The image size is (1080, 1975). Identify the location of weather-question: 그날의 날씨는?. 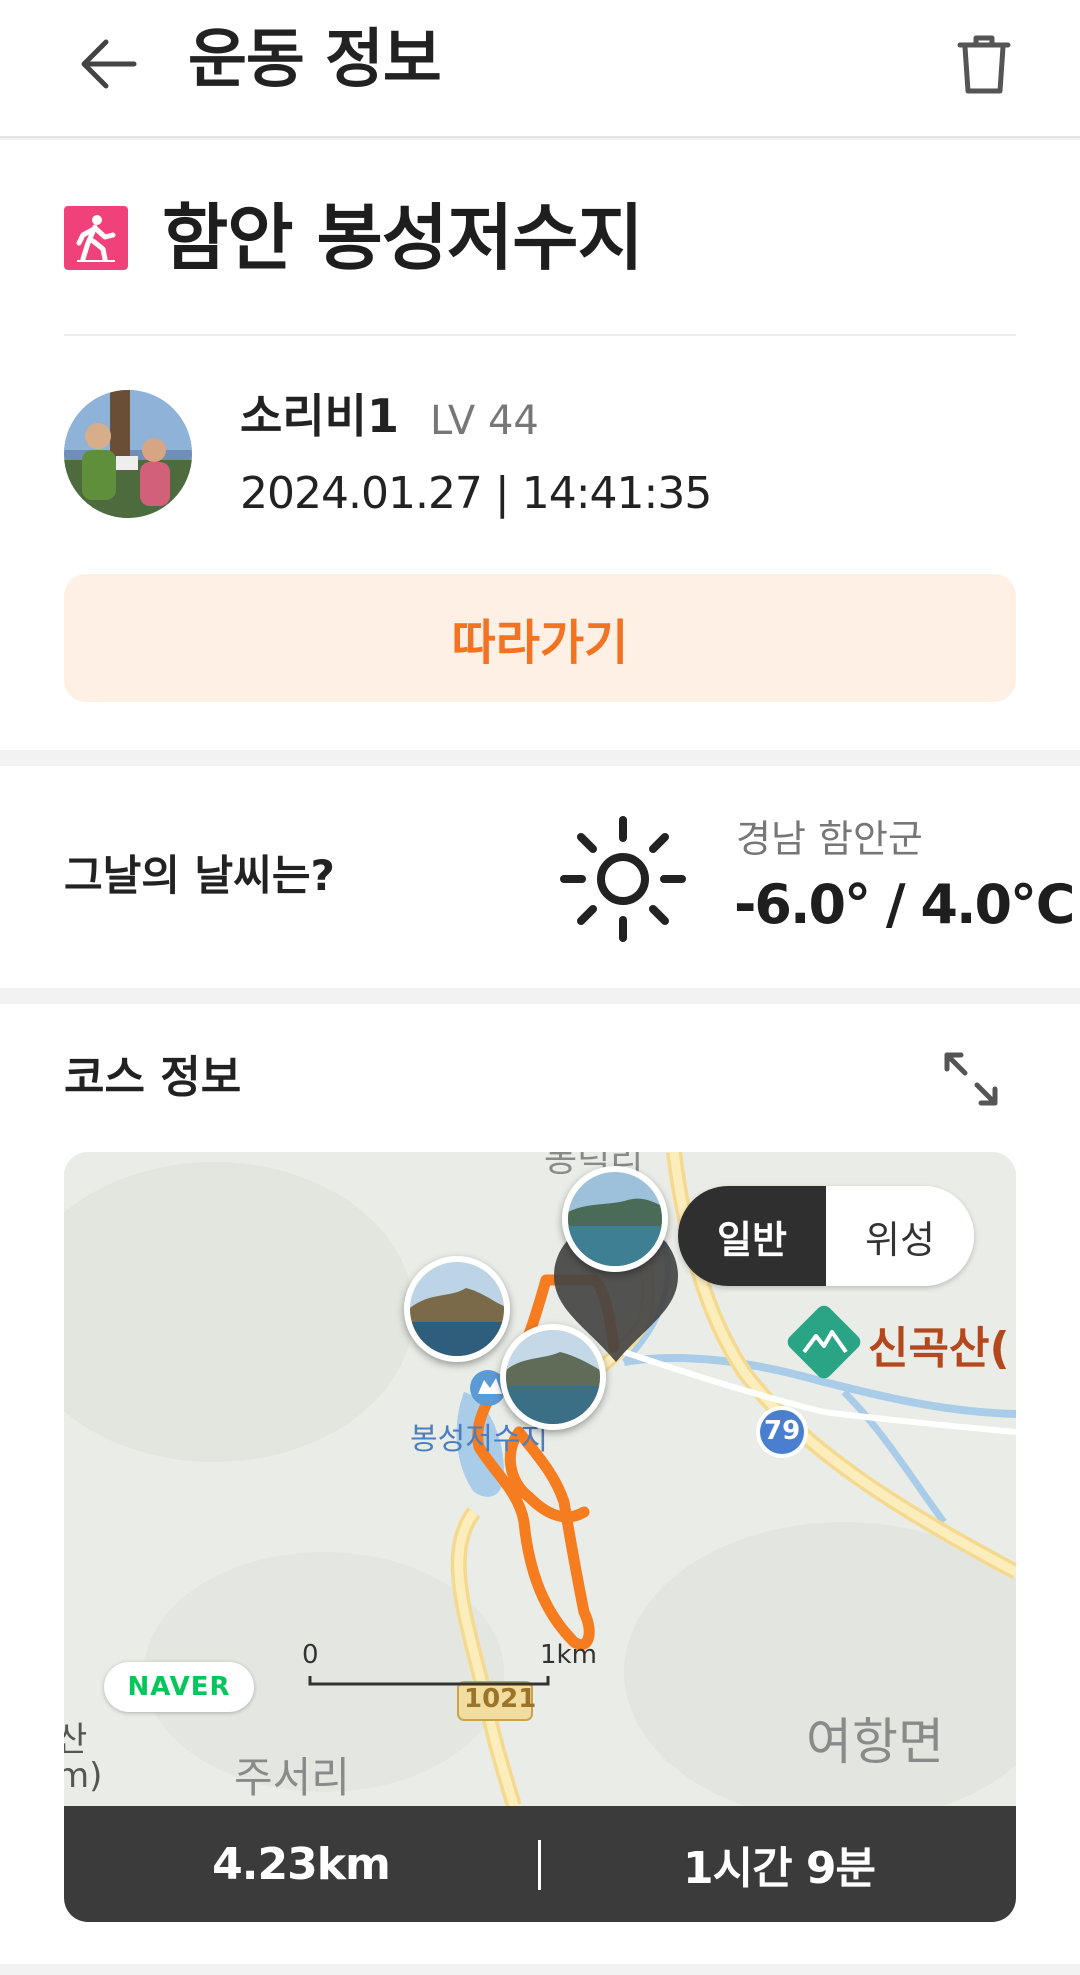
(199, 875).